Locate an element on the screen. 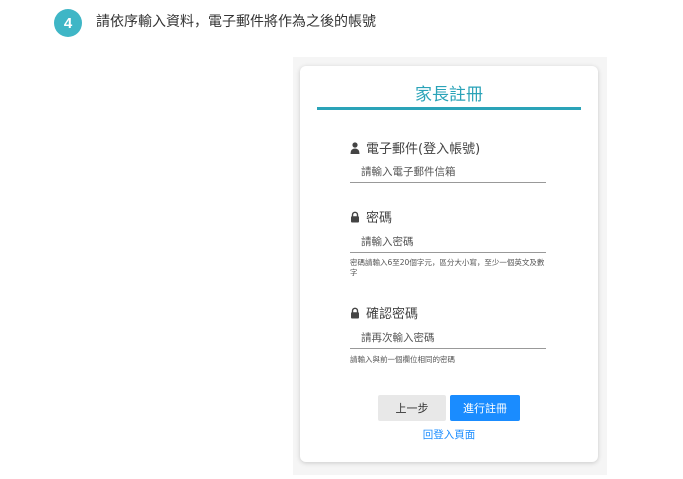  register-button: 進行註冊 is located at coordinates (485, 408).